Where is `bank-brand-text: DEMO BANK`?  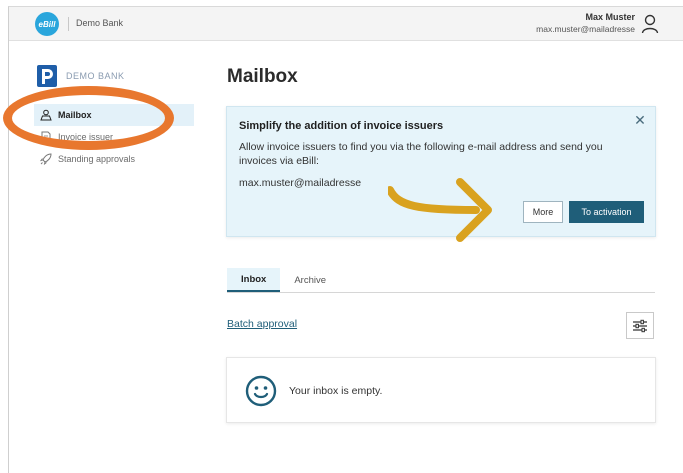 bank-brand-text: DEMO BANK is located at coordinates (95, 76).